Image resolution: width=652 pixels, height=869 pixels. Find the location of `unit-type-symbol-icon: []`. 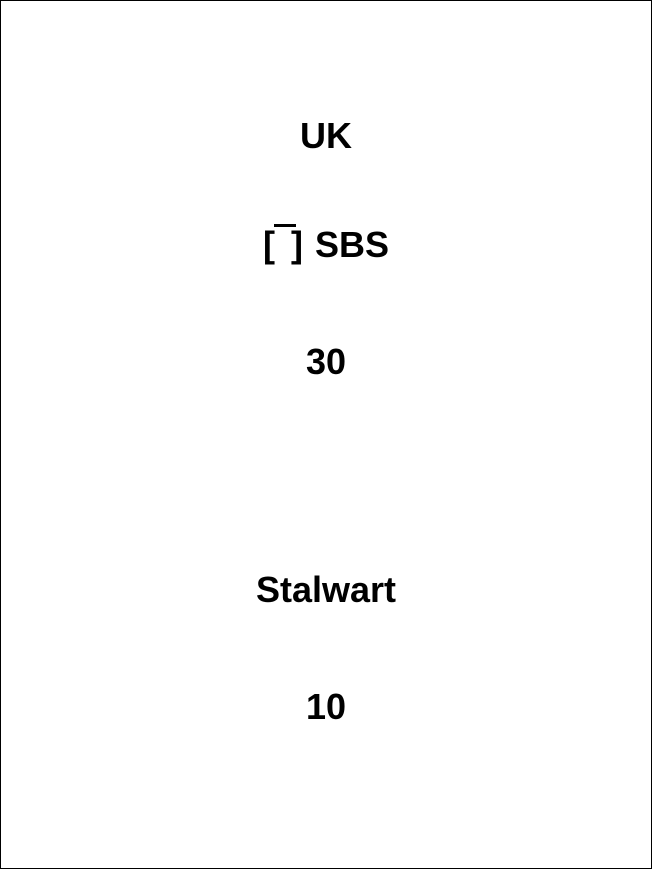

unit-type-symbol-icon: [] is located at coordinates (282, 244).